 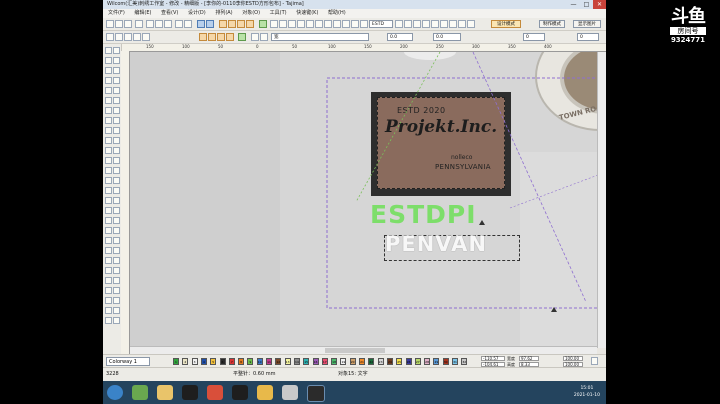 What do you see at coordinates (328, 24) in the screenshot?
I see `hoop-icon` at bounding box center [328, 24].